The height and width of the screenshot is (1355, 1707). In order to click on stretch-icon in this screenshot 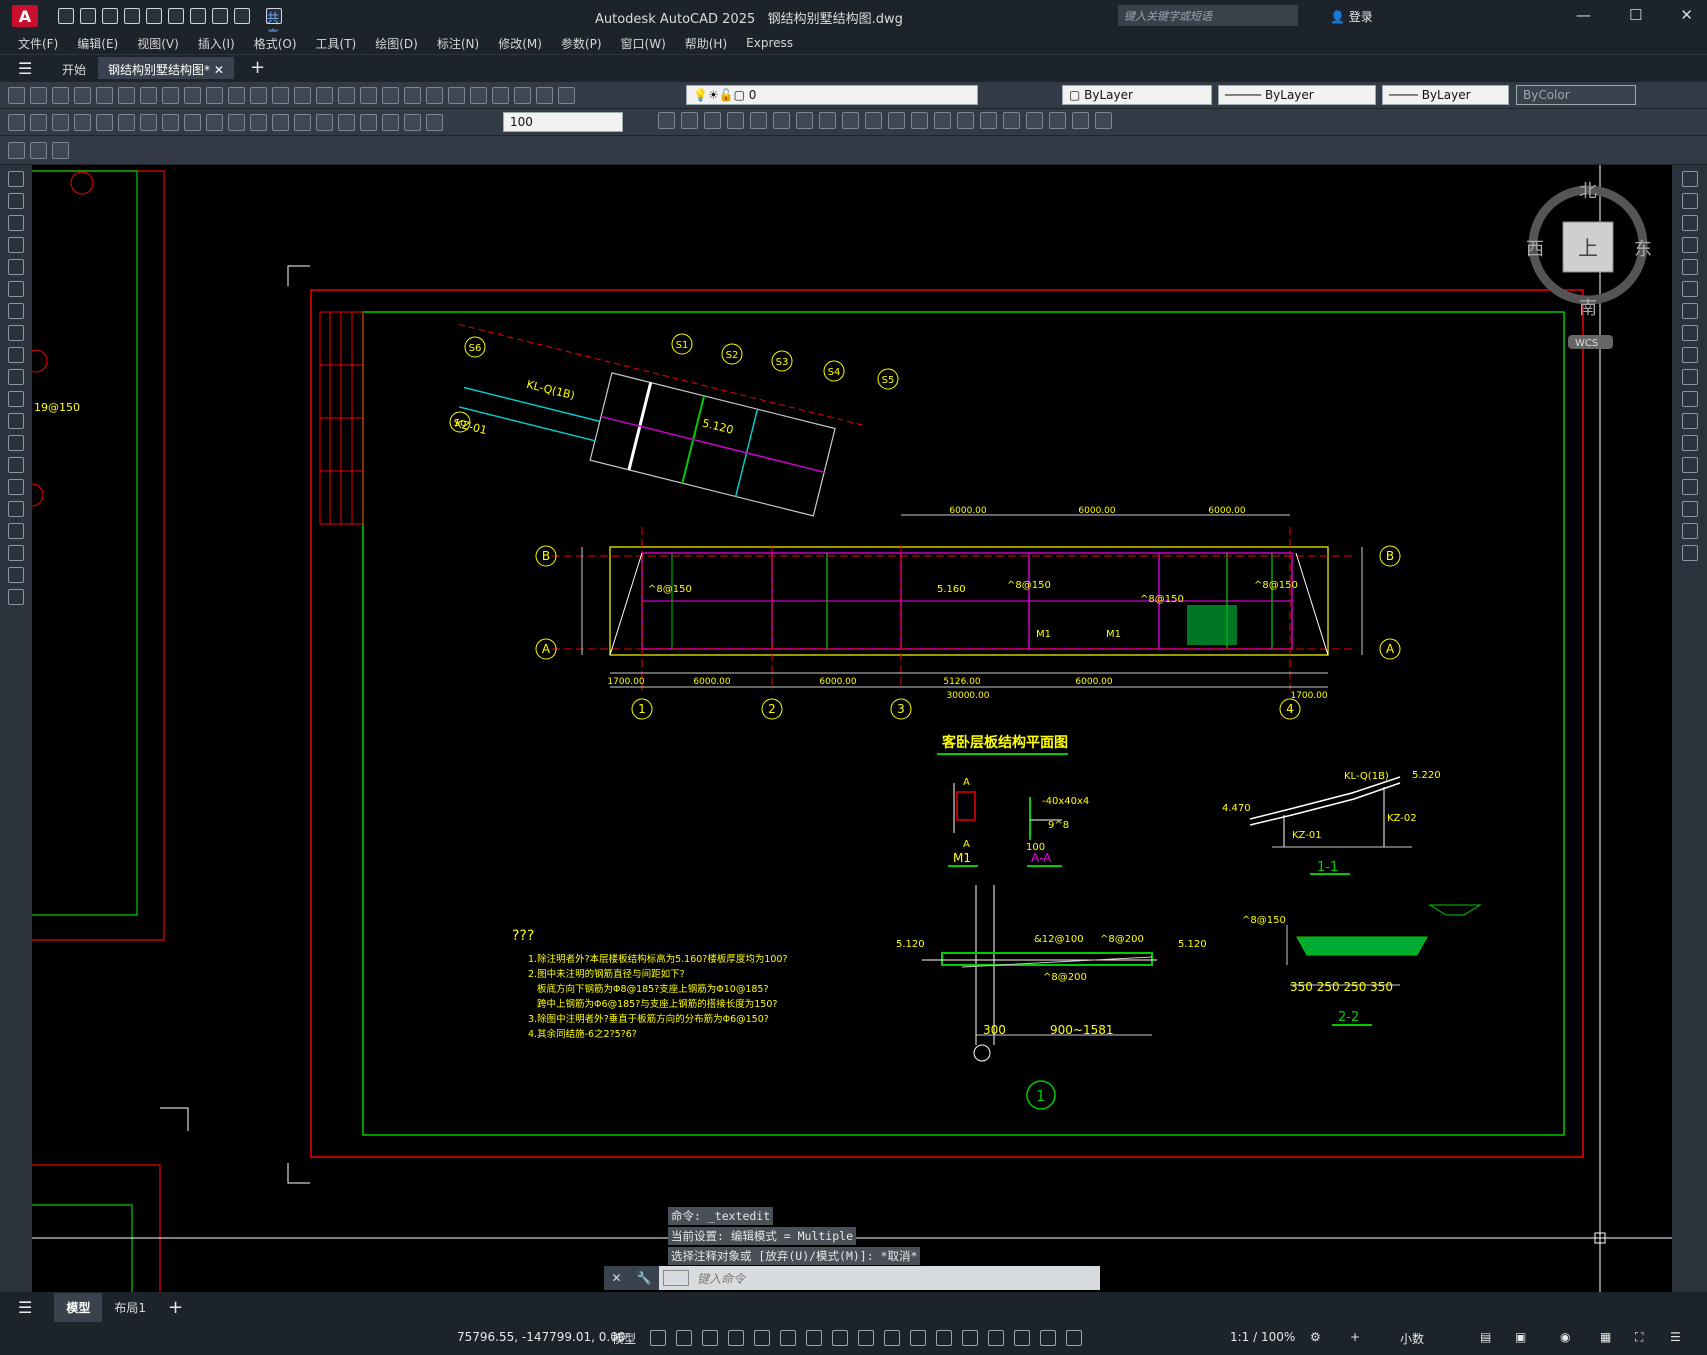, I will do `click(1689, 355)`.